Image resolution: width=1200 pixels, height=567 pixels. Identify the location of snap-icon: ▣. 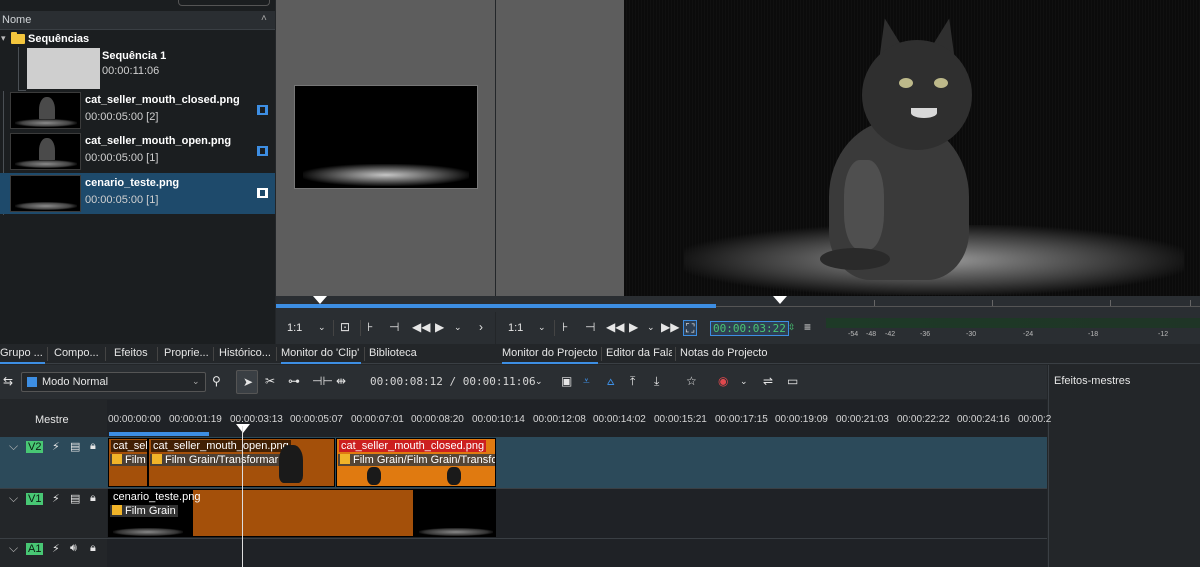
(566, 381).